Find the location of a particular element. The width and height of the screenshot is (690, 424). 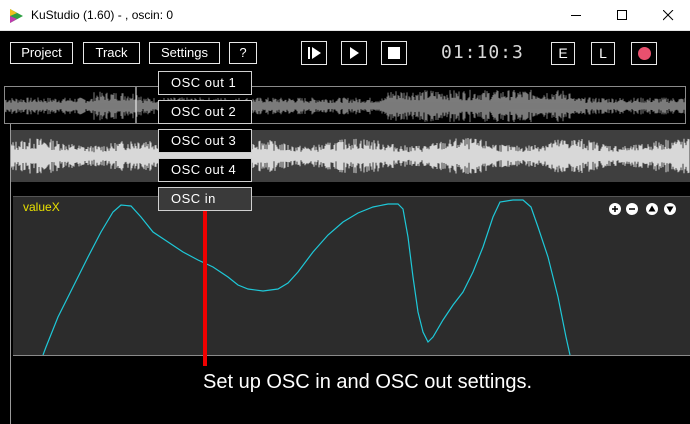

loop-mode-button: L is located at coordinates (603, 53).